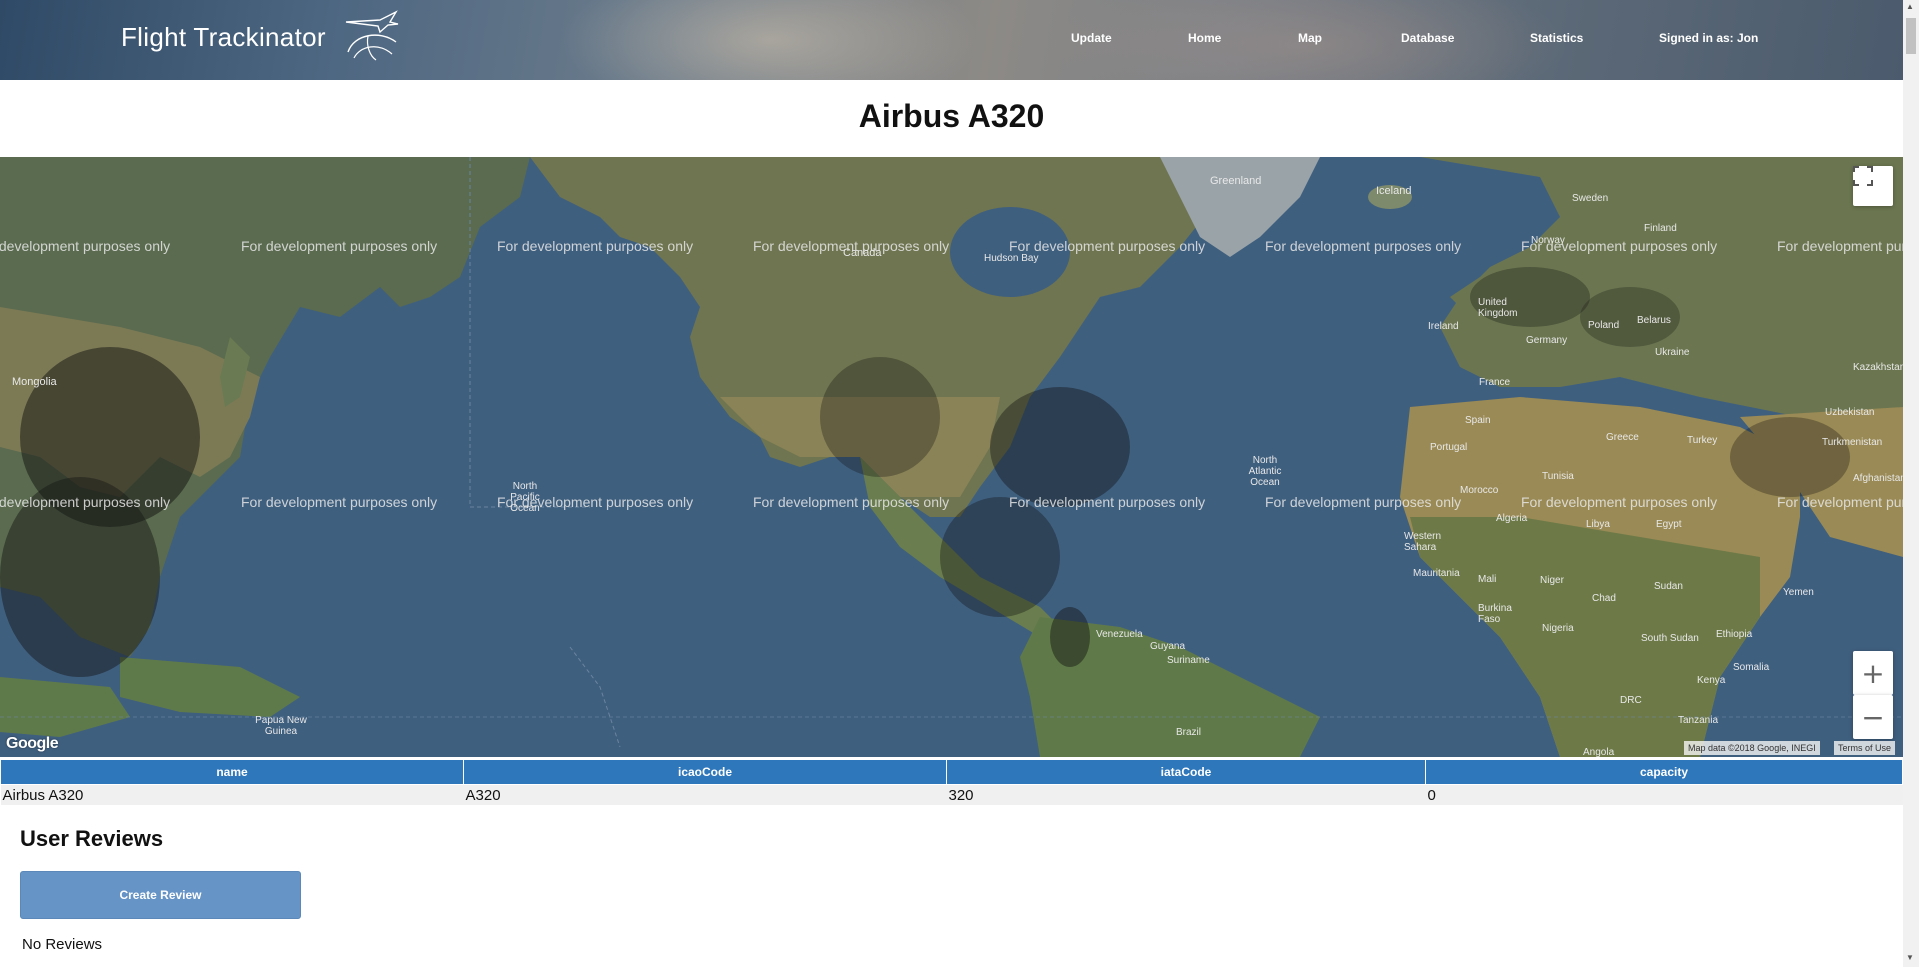 The image size is (1919, 967). I want to click on app-title: Flight Trackinator, so click(223, 37).